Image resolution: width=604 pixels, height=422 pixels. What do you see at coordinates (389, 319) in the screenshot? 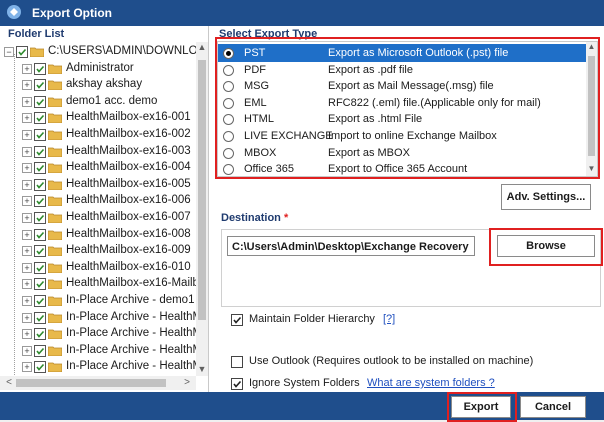
I see `hierarchy-help-link: [?]` at bounding box center [389, 319].